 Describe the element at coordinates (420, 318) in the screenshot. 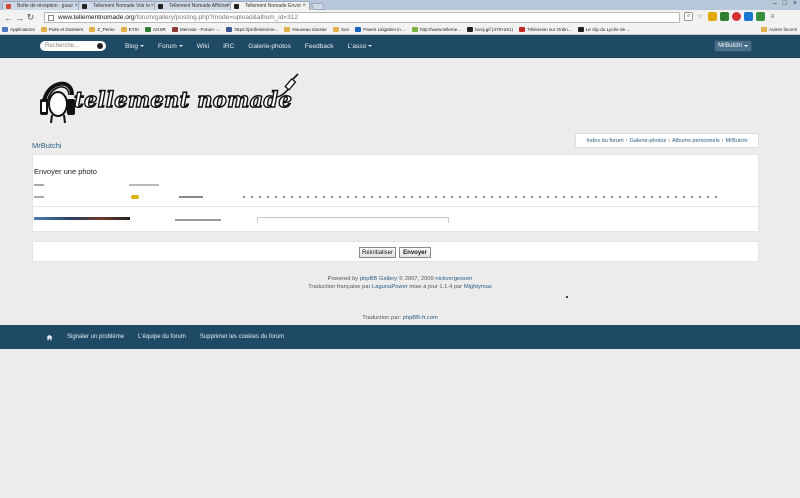

I see `phpbb-fr-link: phpBB-fr.com` at that location.